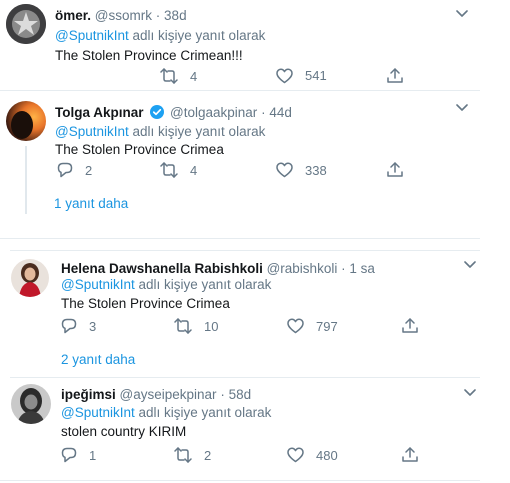 Image resolution: width=510 pixels, height=483 pixels. Describe the element at coordinates (78, 326) in the screenshot. I see `reply-button: 3` at that location.